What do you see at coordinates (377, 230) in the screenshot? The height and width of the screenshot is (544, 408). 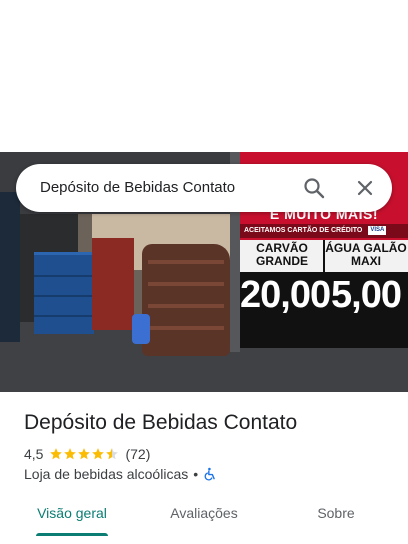 I see `sign-card-badge: VISA` at bounding box center [377, 230].